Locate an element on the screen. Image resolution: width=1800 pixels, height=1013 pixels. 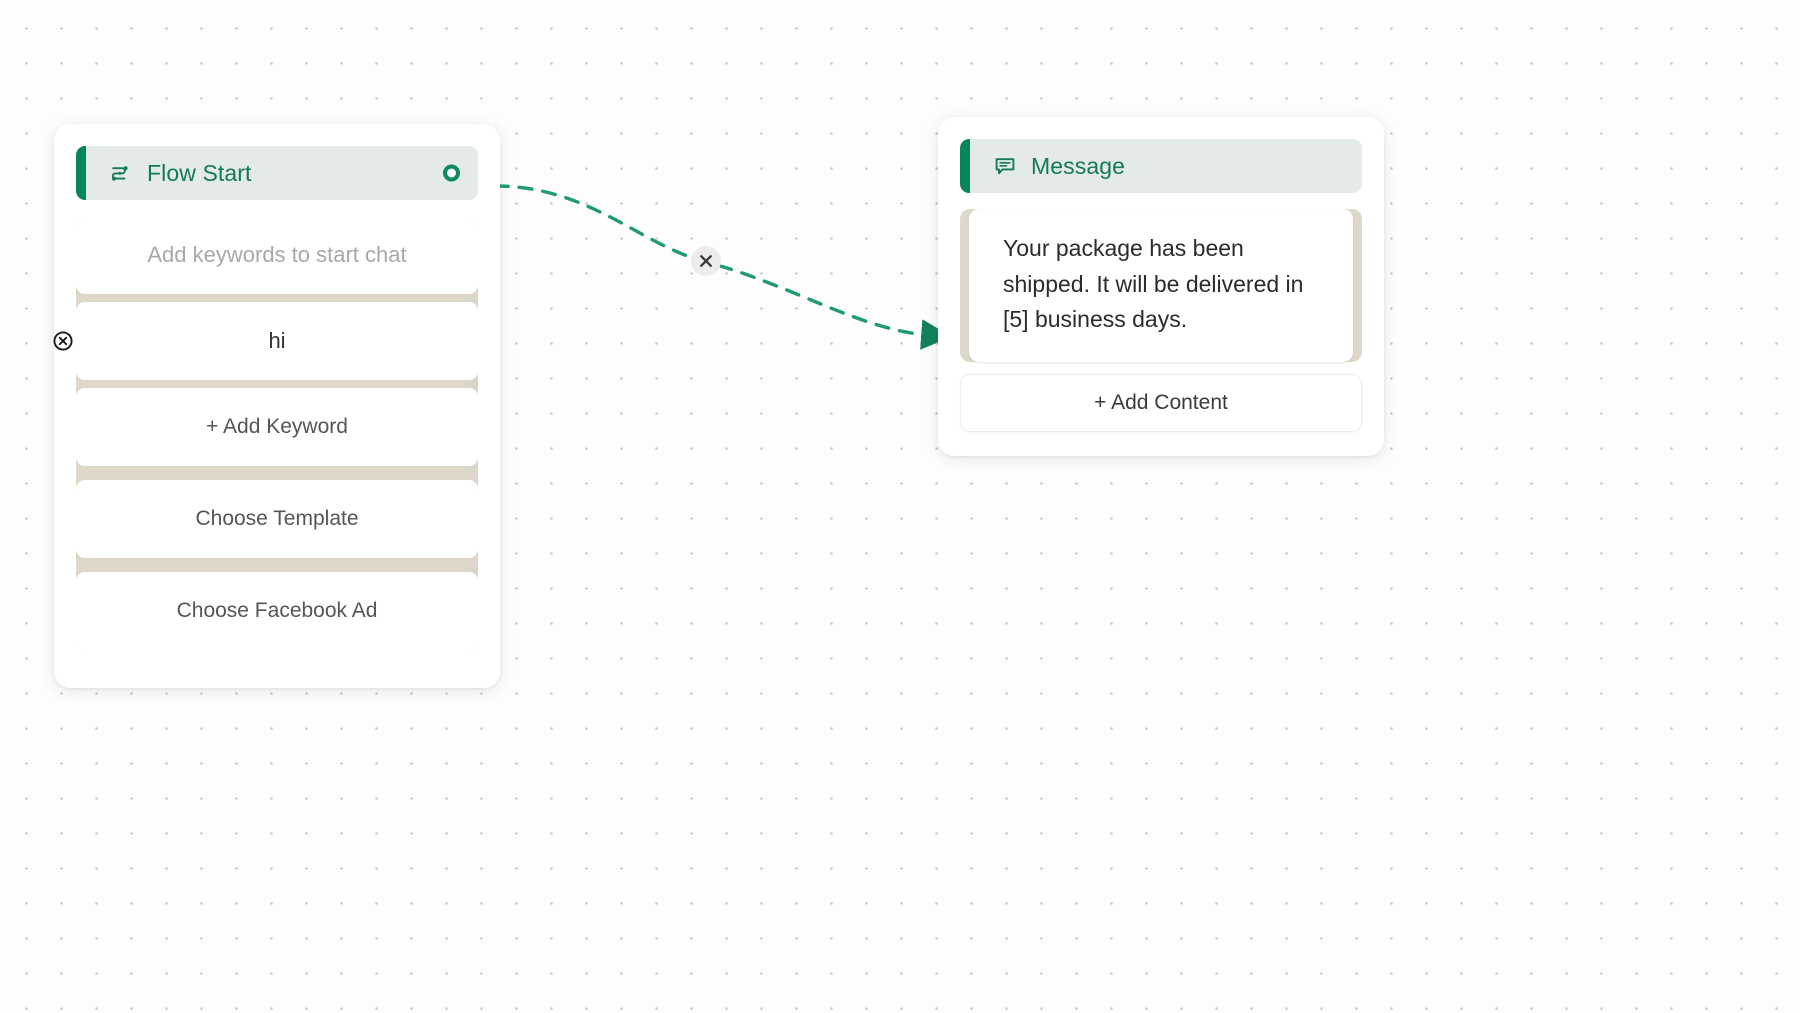
choose-facebook-ad-label: Choose Facebook Ad is located at coordinates (277, 610).